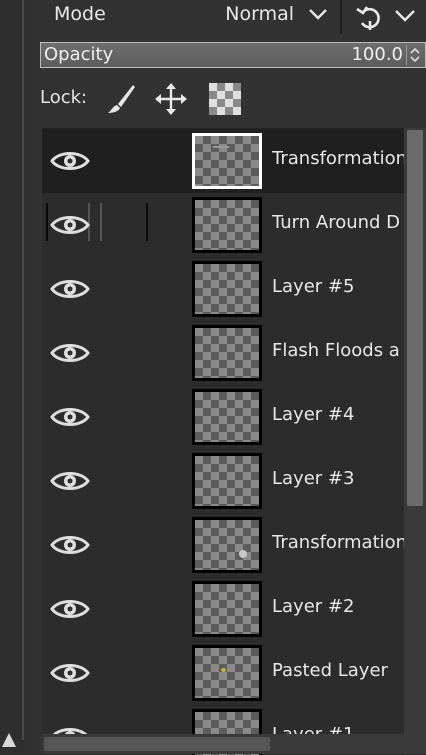  I want to click on lock-label: Lock:, so click(64, 97).